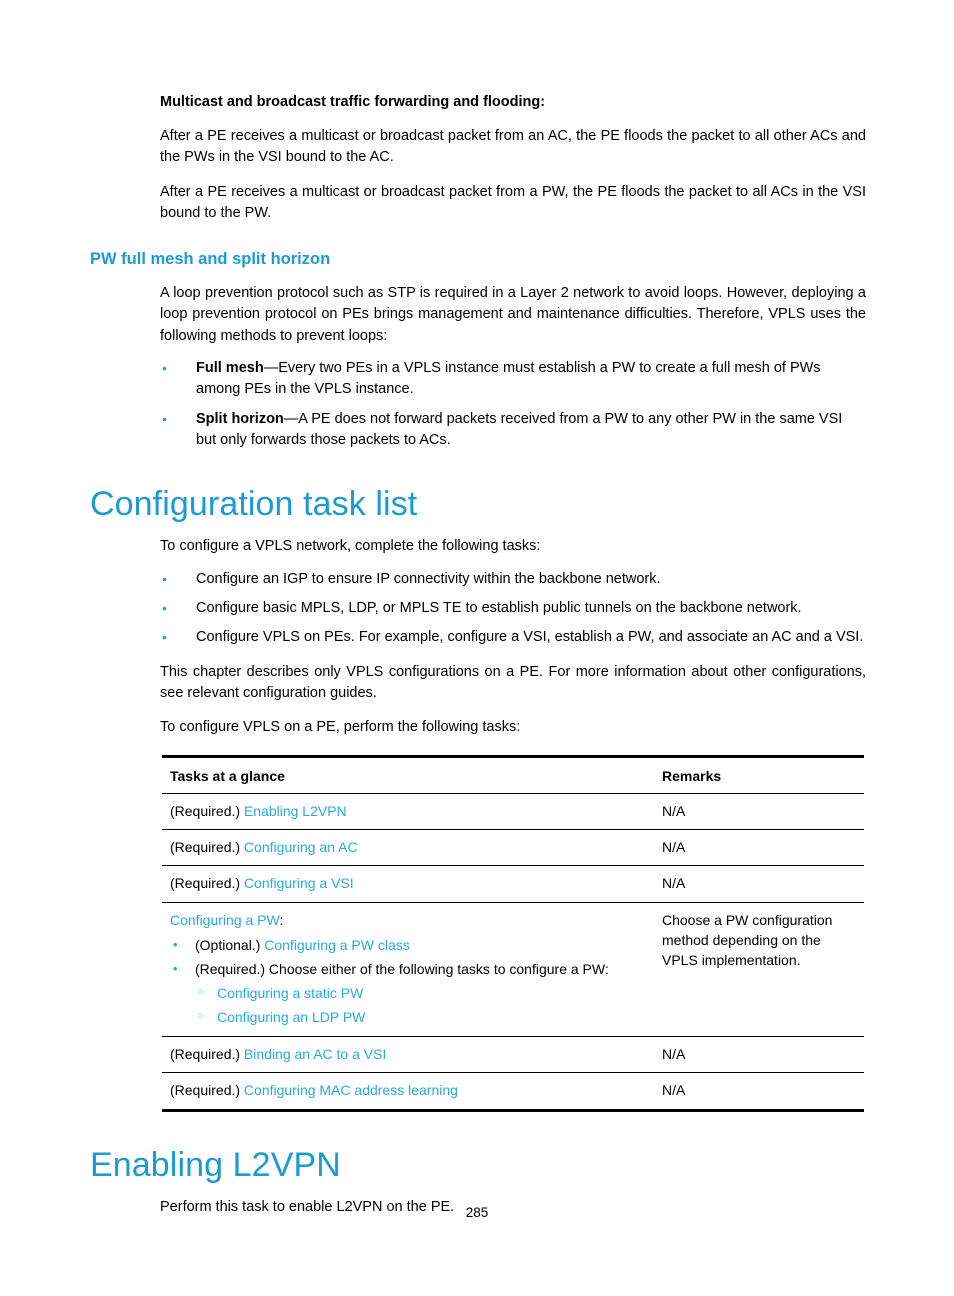 This screenshot has width=954, height=1296. I want to click on list-item: • (Optional.) Configuring a PW class, so click(410, 945).